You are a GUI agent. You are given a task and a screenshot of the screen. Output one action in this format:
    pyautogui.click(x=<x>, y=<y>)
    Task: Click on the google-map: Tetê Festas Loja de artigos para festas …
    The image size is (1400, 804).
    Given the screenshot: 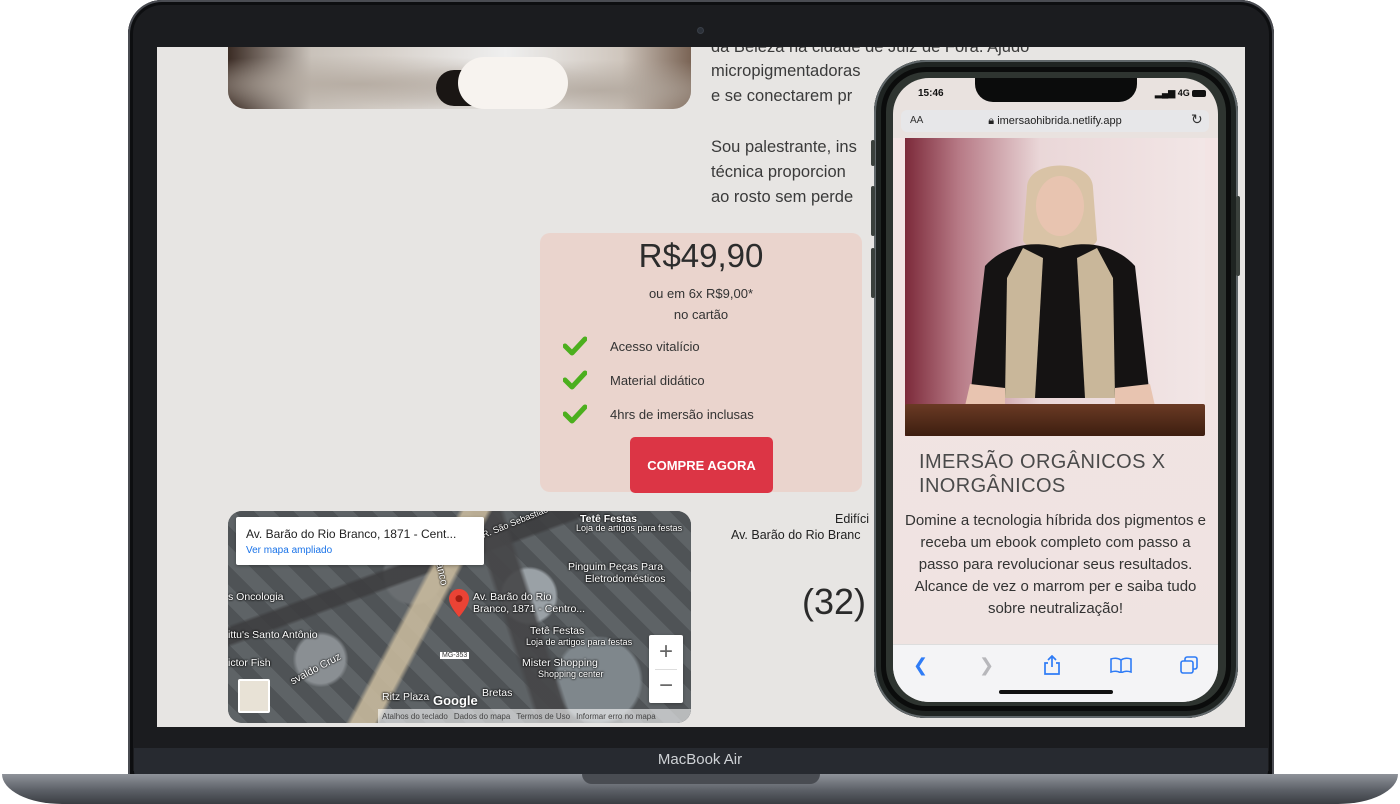 What is the action you would take?
    pyautogui.click(x=459, y=617)
    